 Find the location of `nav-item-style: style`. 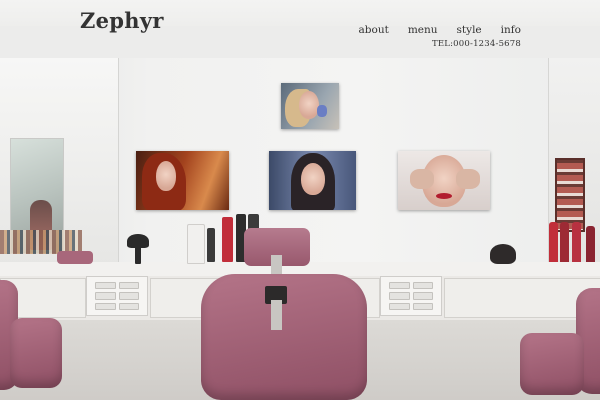

nav-item-style: style is located at coordinates (469, 27).